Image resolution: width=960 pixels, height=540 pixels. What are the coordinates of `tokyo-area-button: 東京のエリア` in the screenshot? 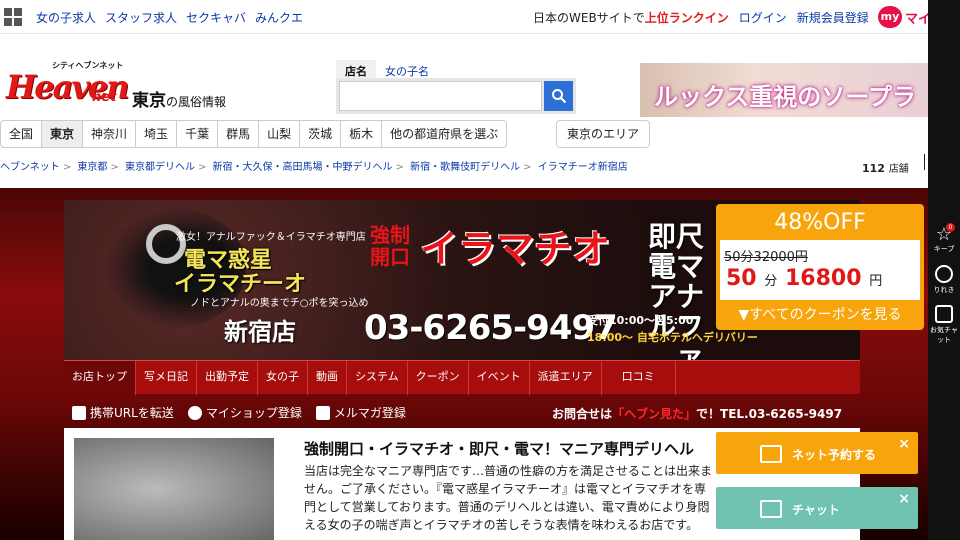 It's located at (603, 134).